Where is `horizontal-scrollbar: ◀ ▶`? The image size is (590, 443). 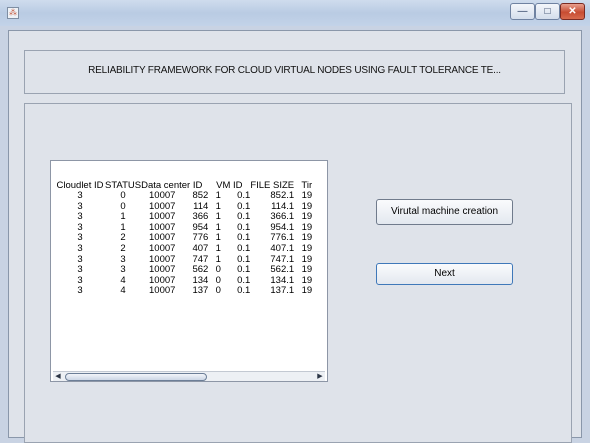
horizontal-scrollbar: ◀ ▶ is located at coordinates (189, 376).